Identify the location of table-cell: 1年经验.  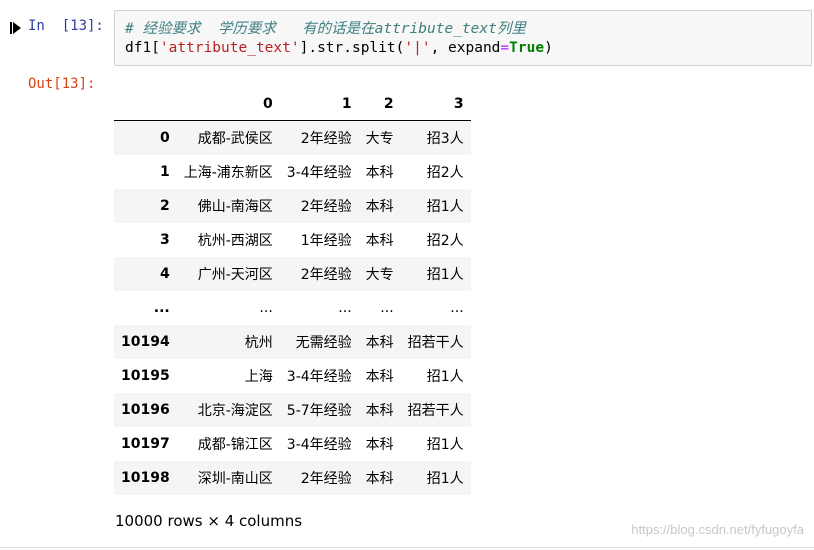
(326, 241).